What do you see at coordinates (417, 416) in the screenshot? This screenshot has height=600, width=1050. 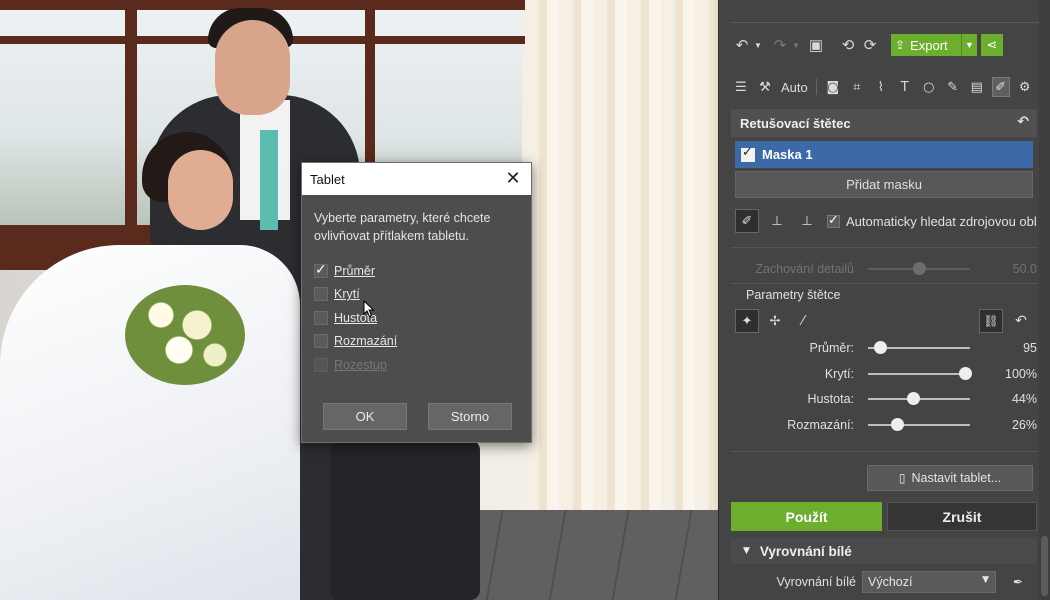 I see `dialog-buttons: OK Storno` at bounding box center [417, 416].